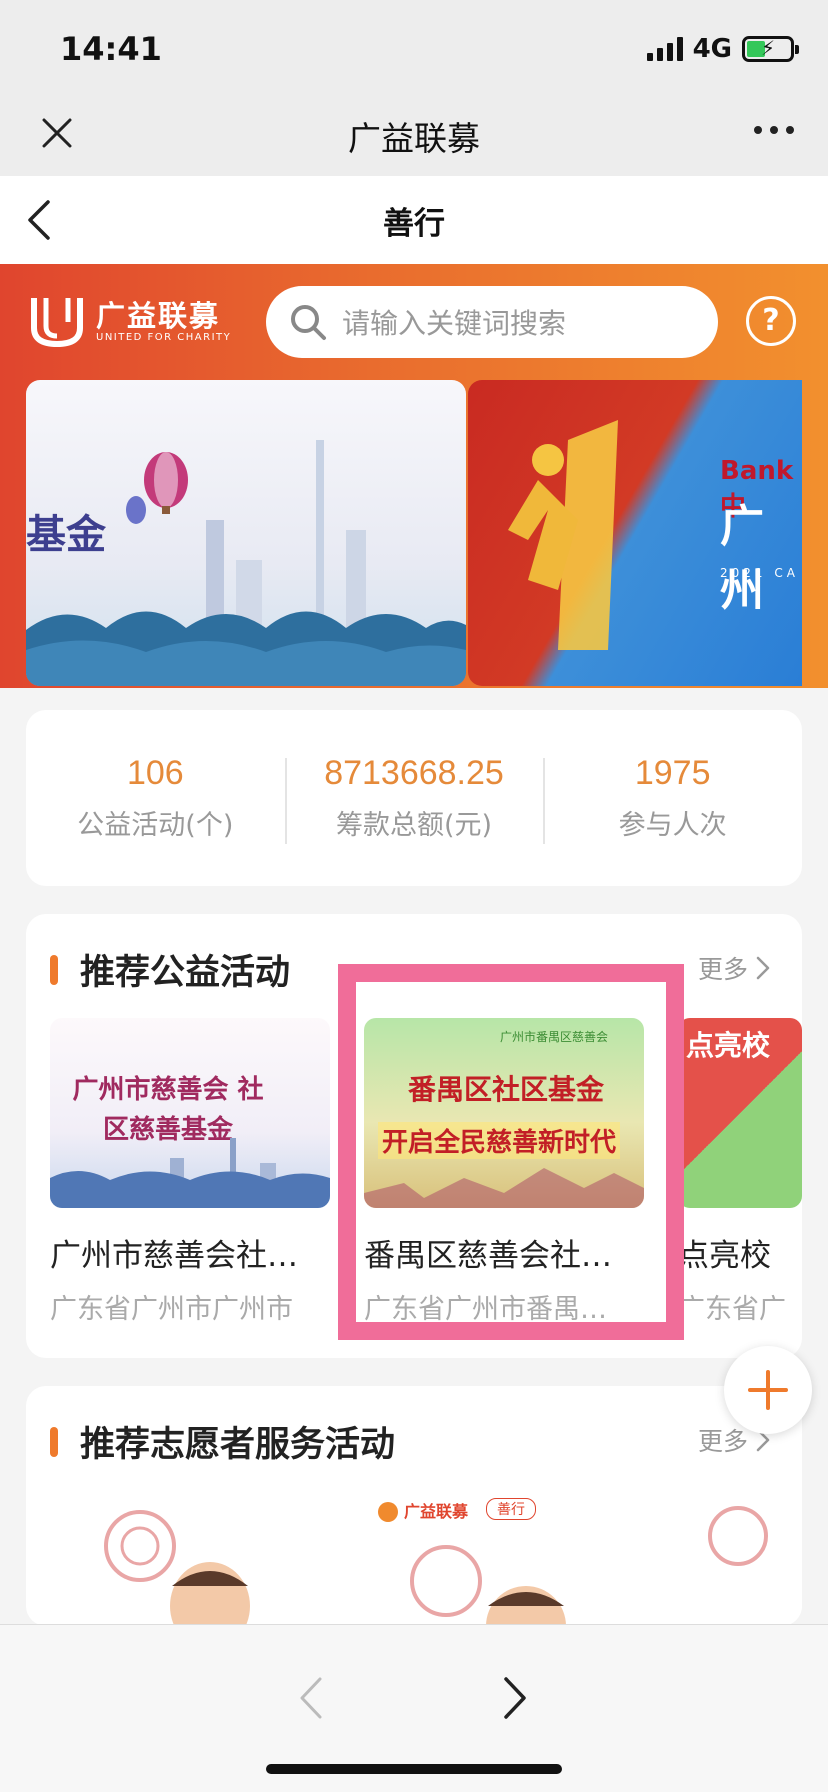  I want to click on battery-icon: ⚡, so click(770, 49).